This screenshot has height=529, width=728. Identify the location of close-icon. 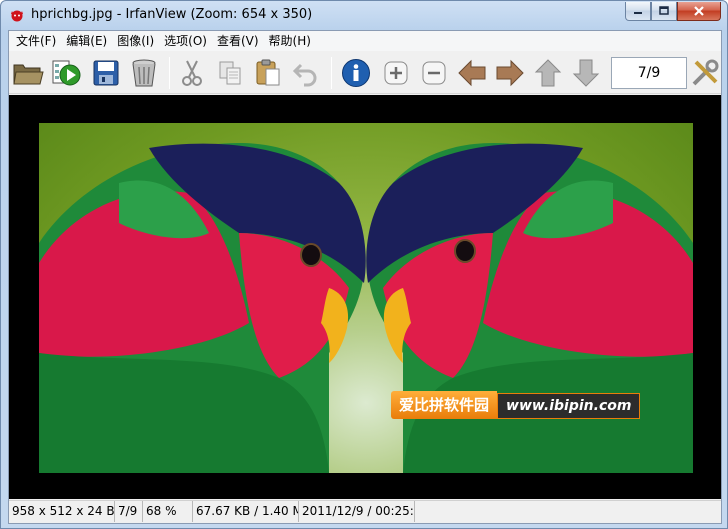
(699, 11).